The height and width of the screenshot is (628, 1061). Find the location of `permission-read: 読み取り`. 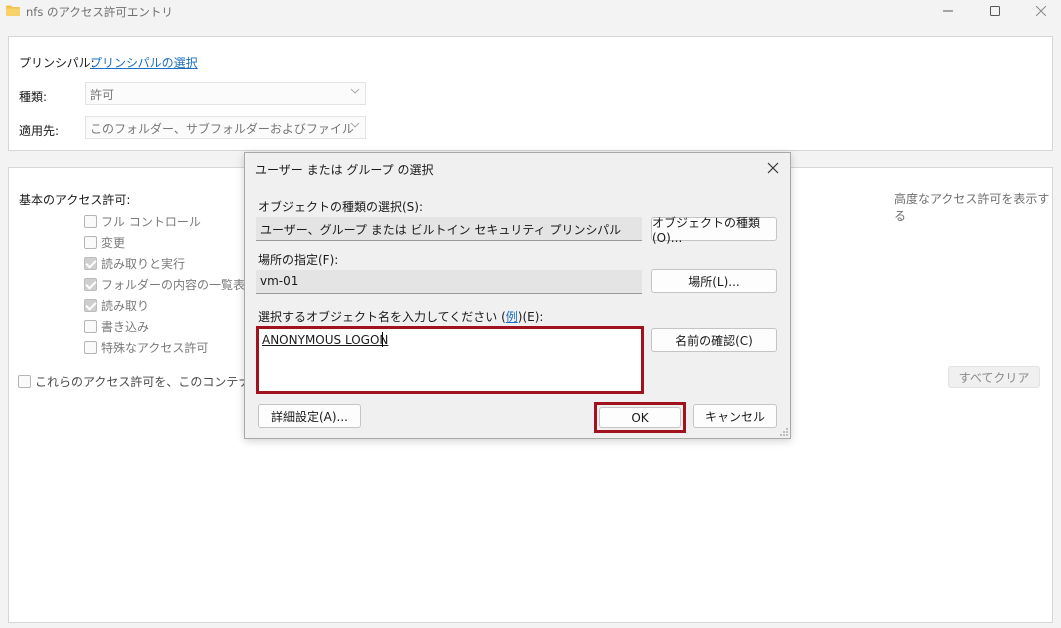

permission-read: 読み取り is located at coordinates (116, 305).